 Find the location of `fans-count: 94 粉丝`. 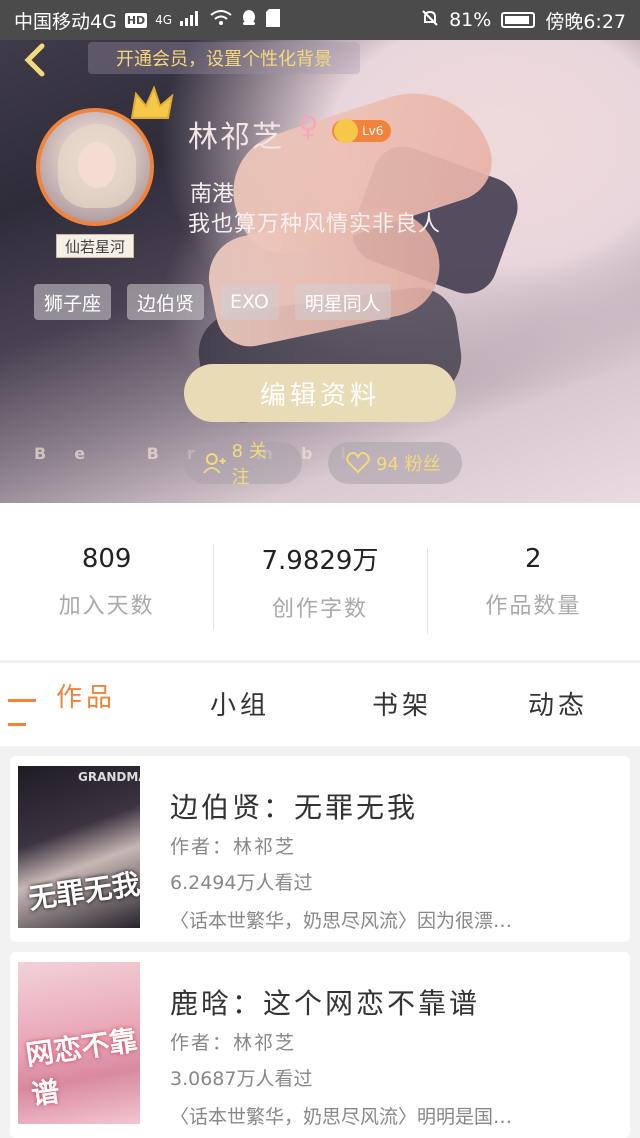

fans-count: 94 粉丝 is located at coordinates (408, 464).